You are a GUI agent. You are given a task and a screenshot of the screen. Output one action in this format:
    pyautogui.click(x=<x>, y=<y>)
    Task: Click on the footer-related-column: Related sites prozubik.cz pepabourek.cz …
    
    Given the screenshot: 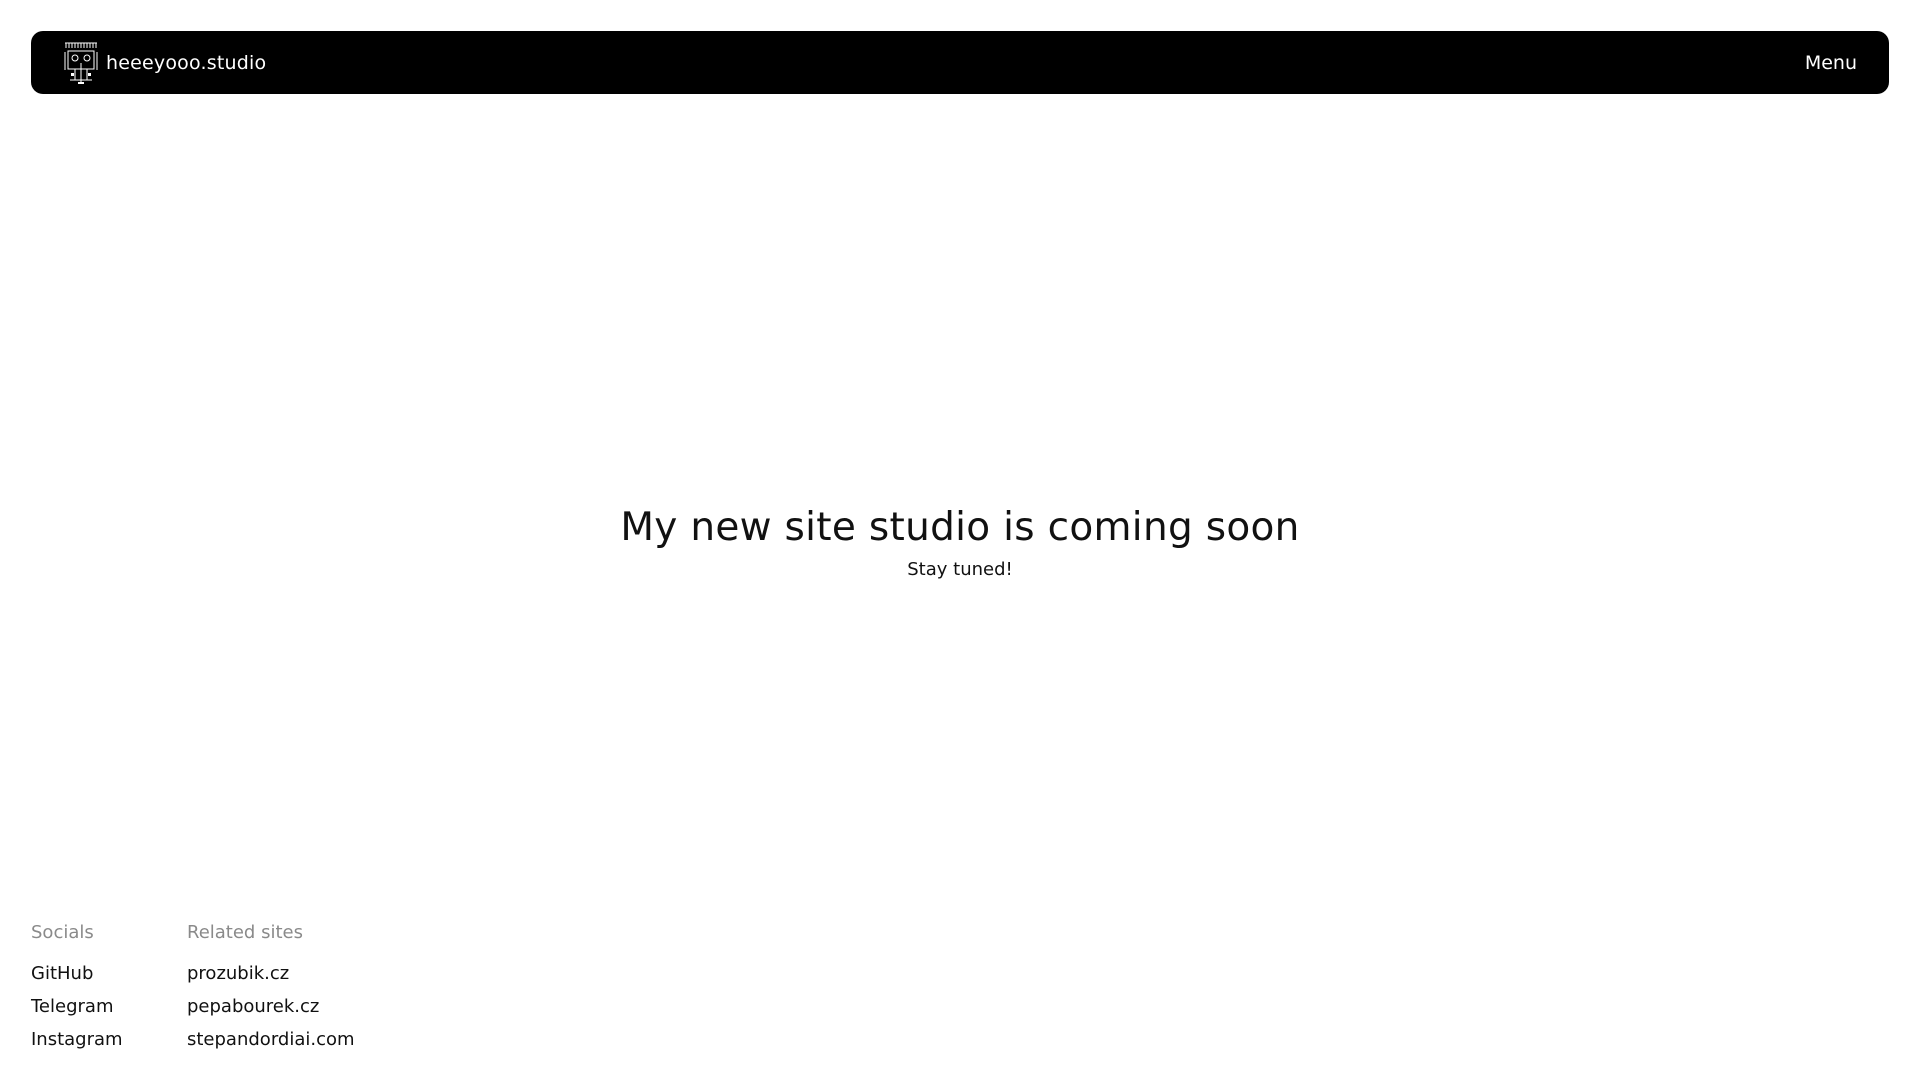 What is the action you would take?
    pyautogui.click(x=271, y=988)
    